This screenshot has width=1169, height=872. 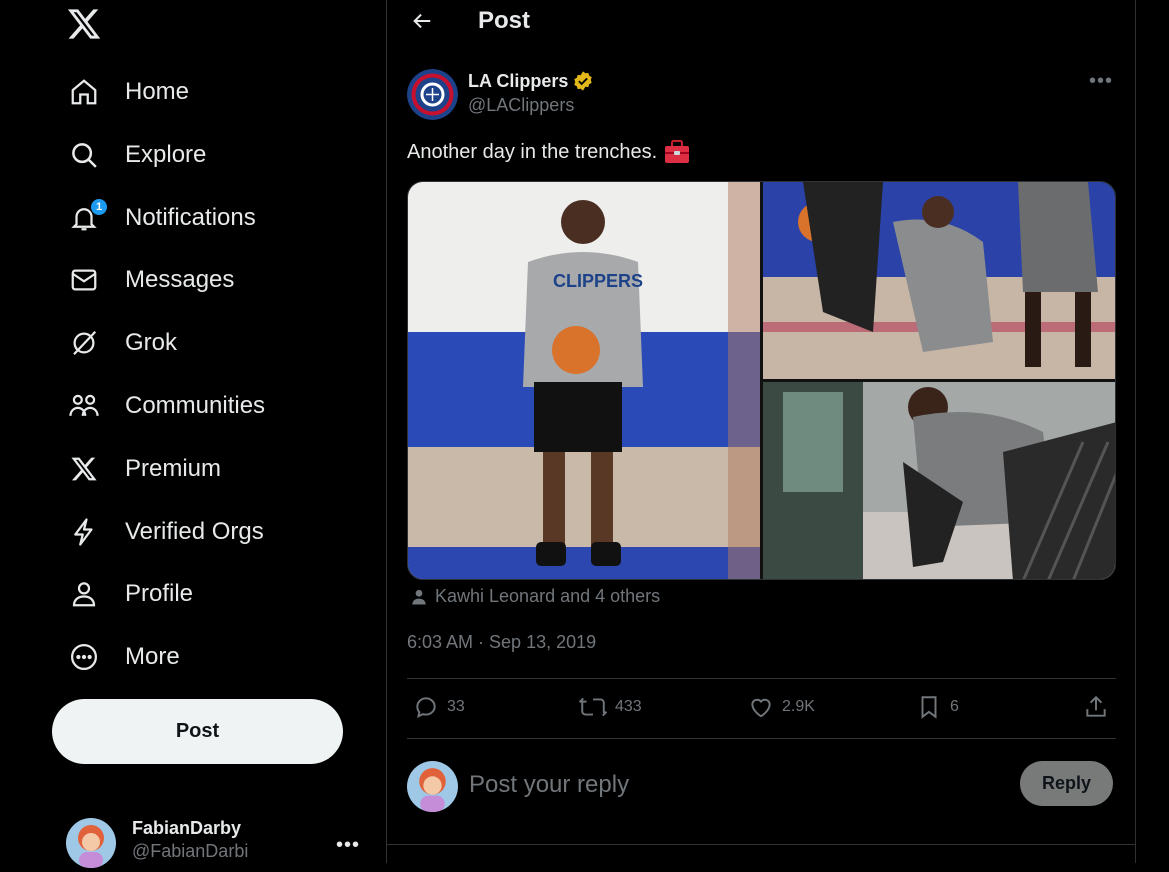 I want to click on nav-label: Messages, so click(x=180, y=279).